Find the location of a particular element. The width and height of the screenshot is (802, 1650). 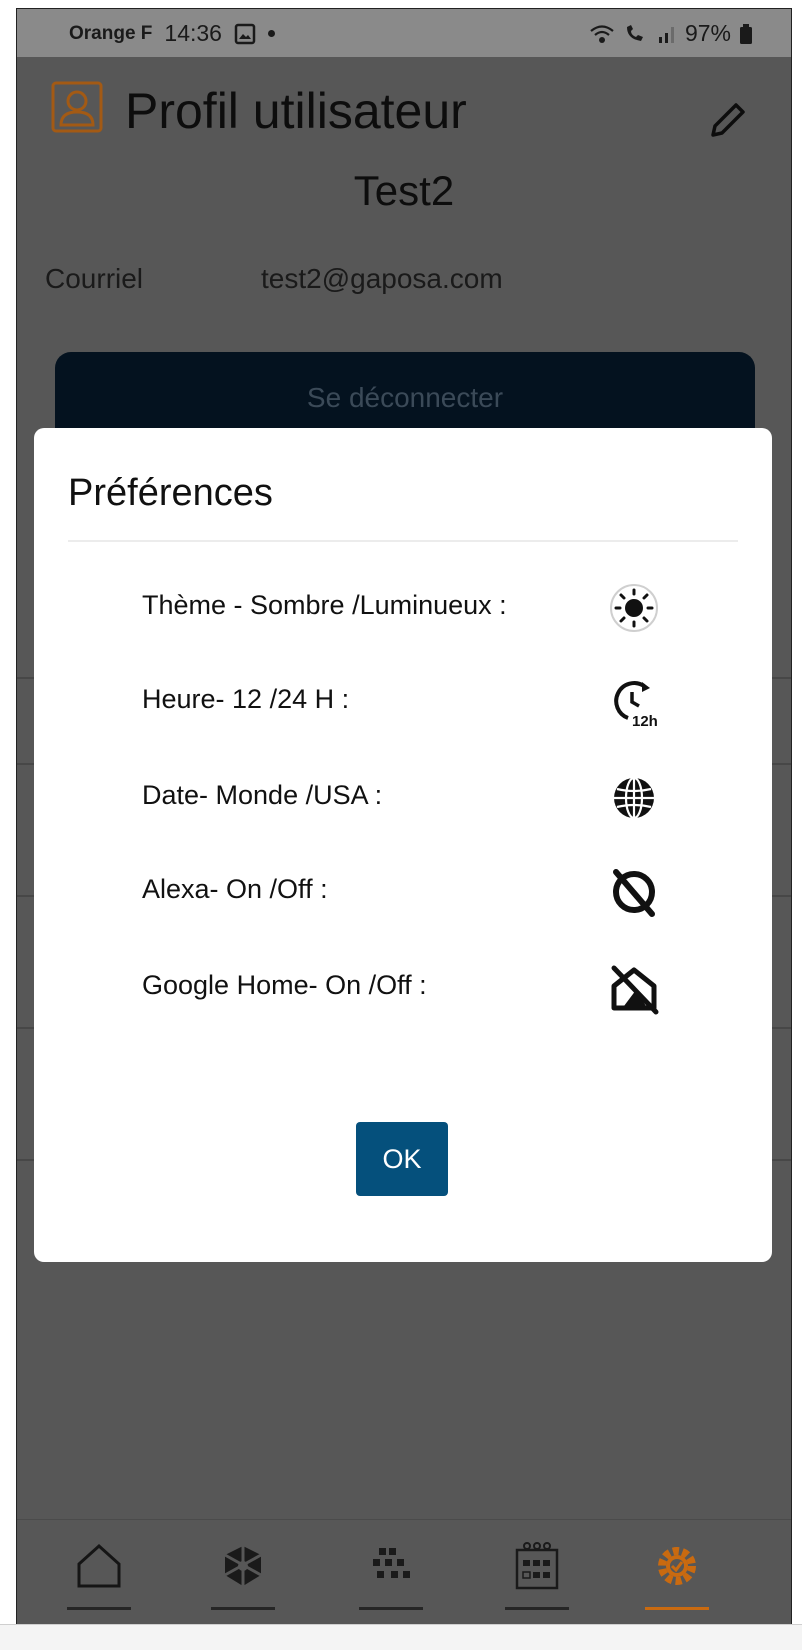

nav-underline-active is located at coordinates (677, 1608).